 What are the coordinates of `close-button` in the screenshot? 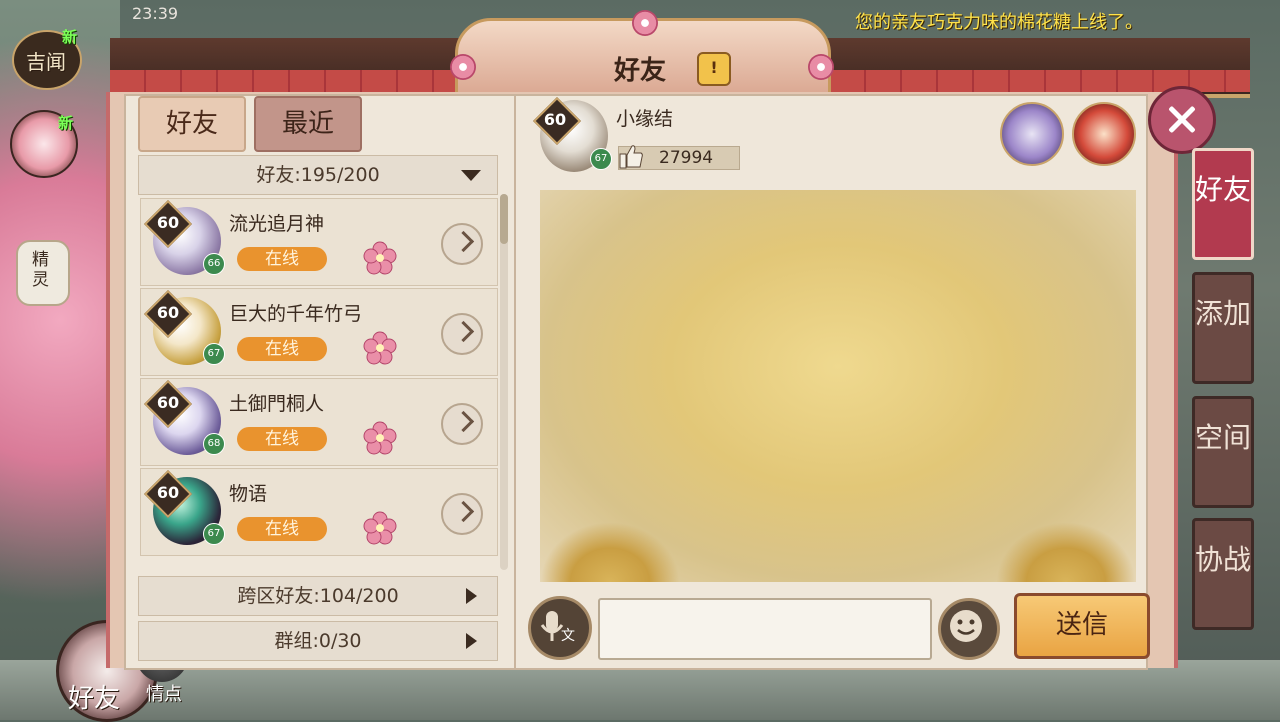 It's located at (1182, 120).